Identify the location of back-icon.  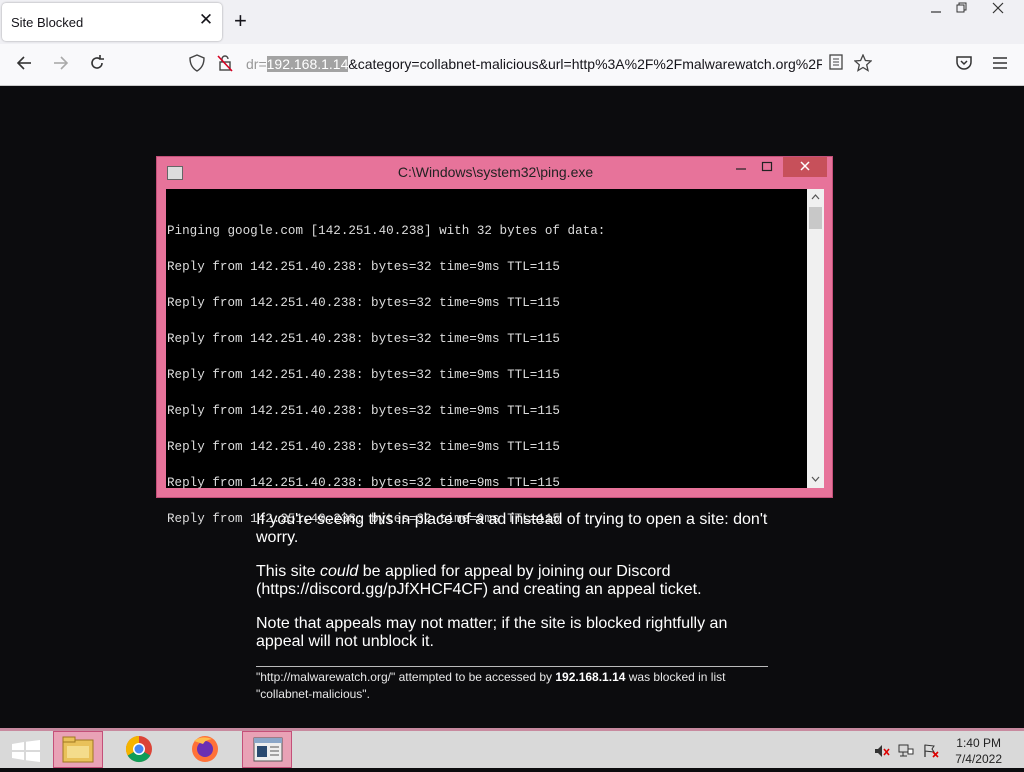
(24, 65).